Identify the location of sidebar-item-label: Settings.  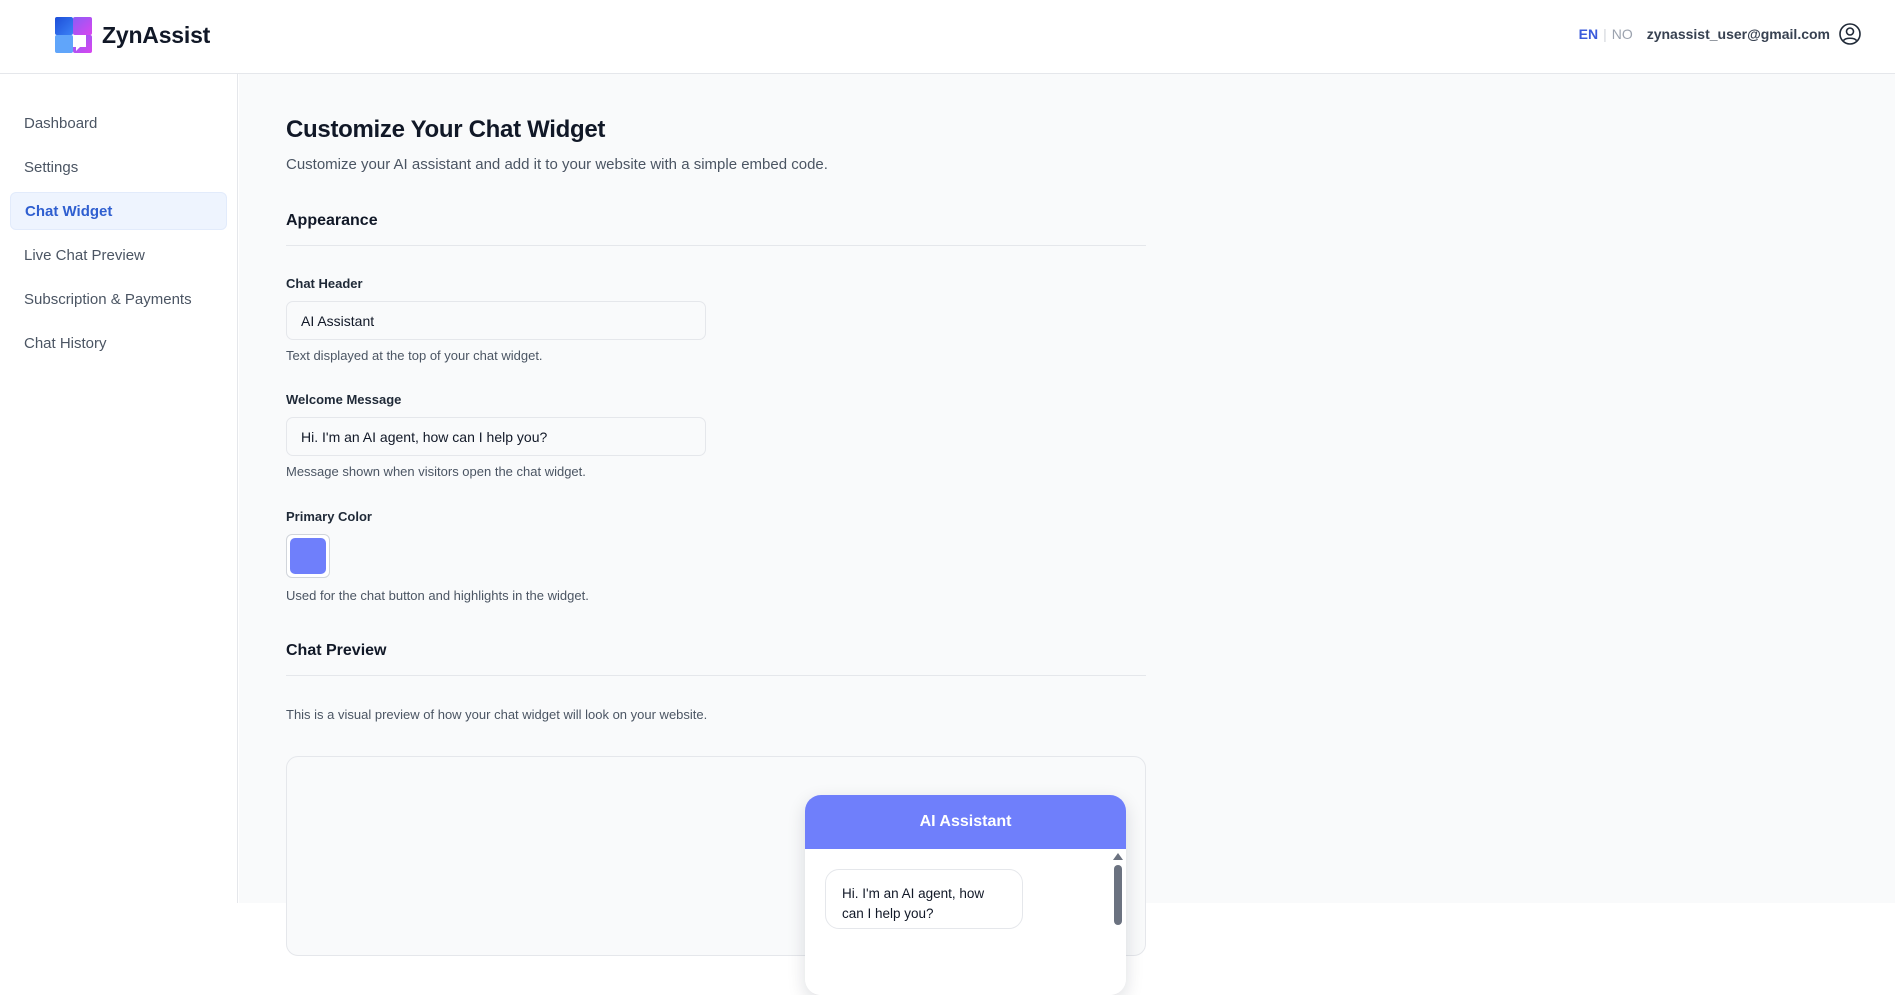
(51, 167).